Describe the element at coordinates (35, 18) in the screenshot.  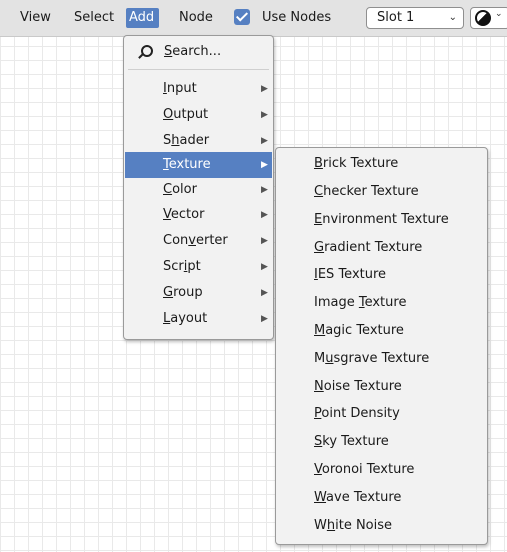
I see `menu-view: View` at that location.